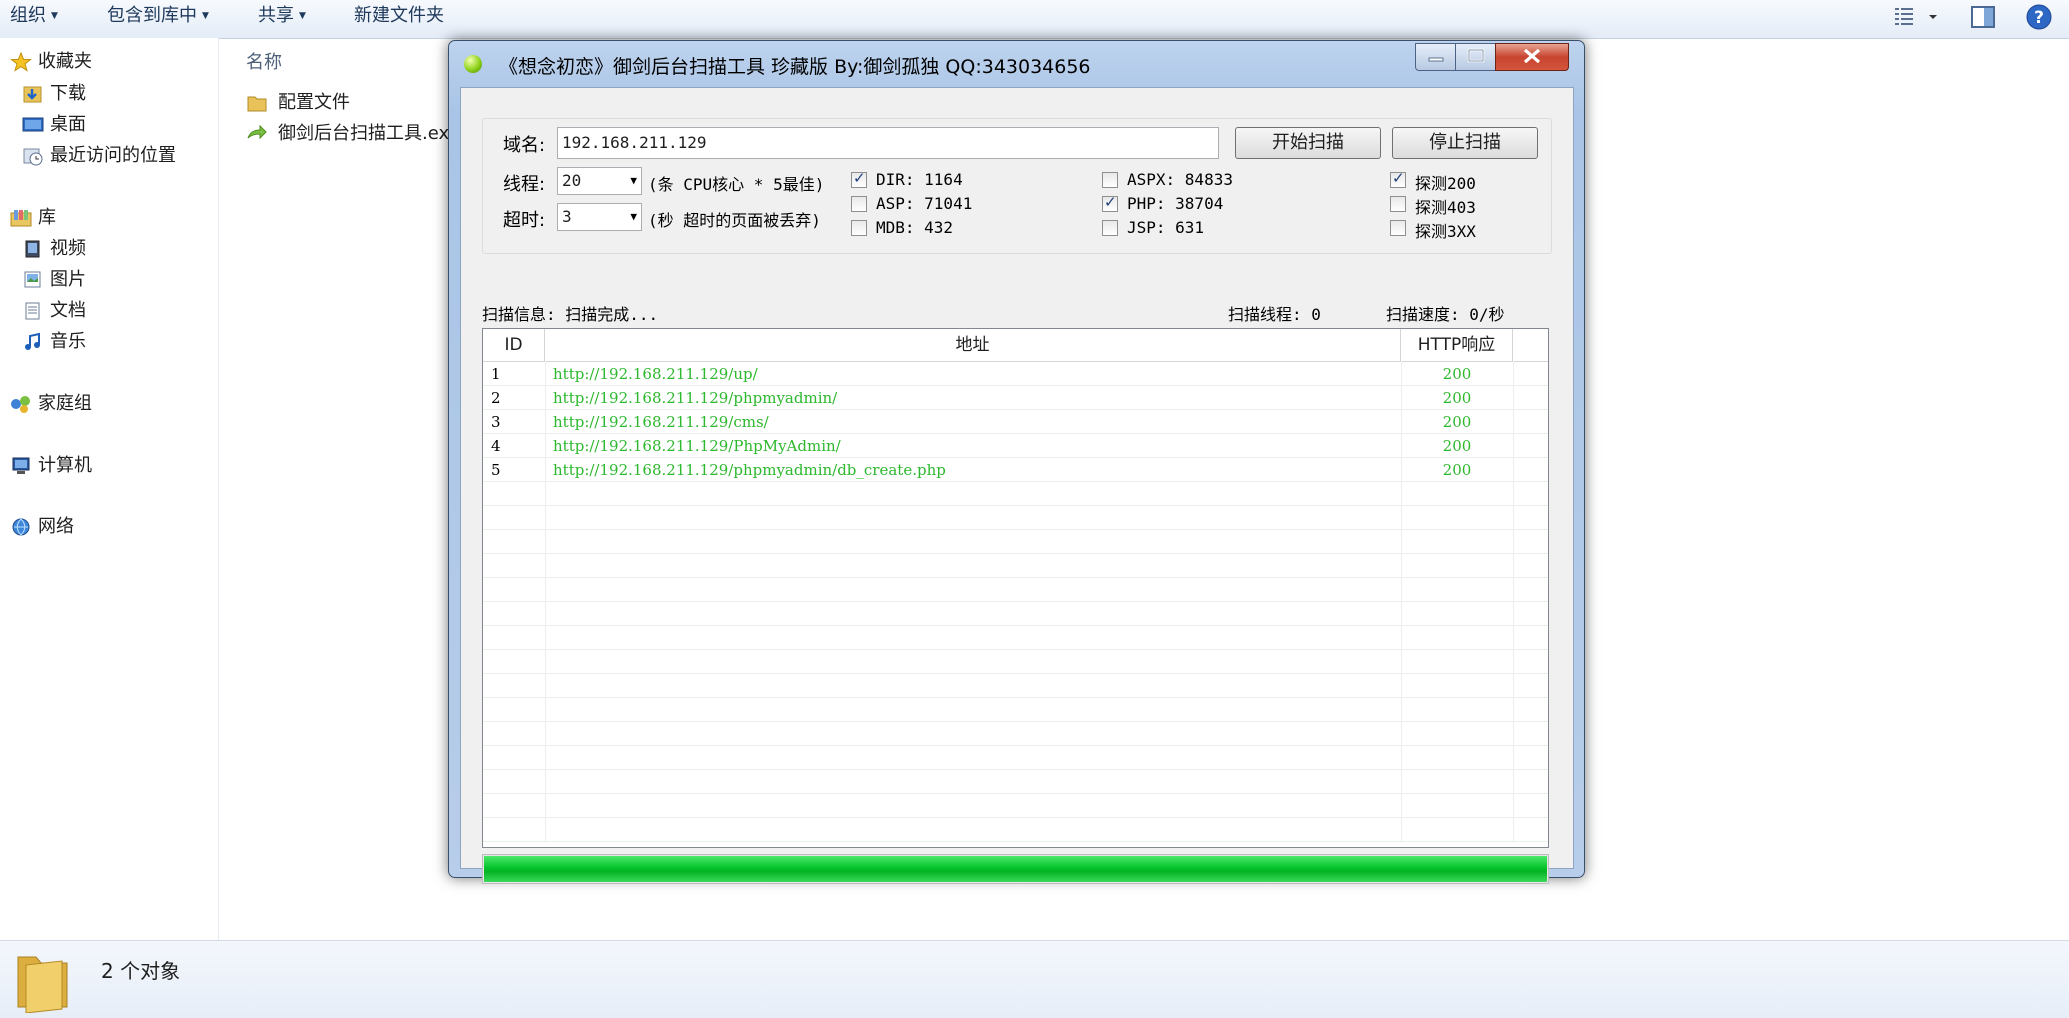 This screenshot has width=2069, height=1018. Describe the element at coordinates (1110, 202) in the screenshot. I see `option-php-checkbox: ✓` at that location.